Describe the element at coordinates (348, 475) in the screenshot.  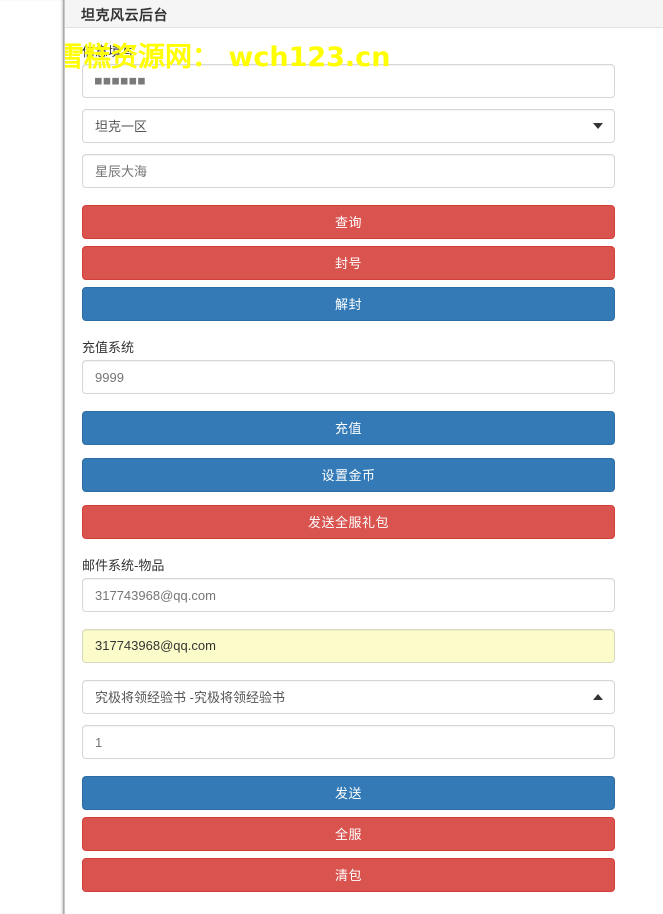
I see `set-coin-button: 设置金币` at that location.